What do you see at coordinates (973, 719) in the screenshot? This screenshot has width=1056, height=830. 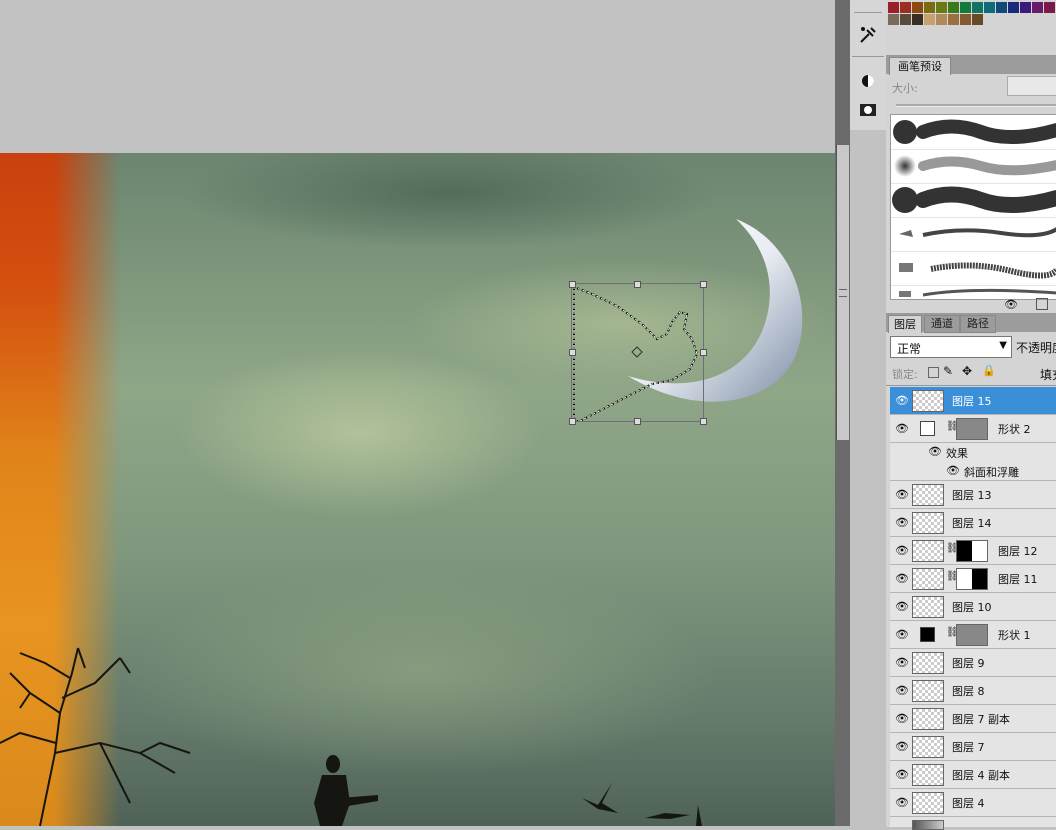 I see `layer-row: 👁 图层 7 副本` at bounding box center [973, 719].